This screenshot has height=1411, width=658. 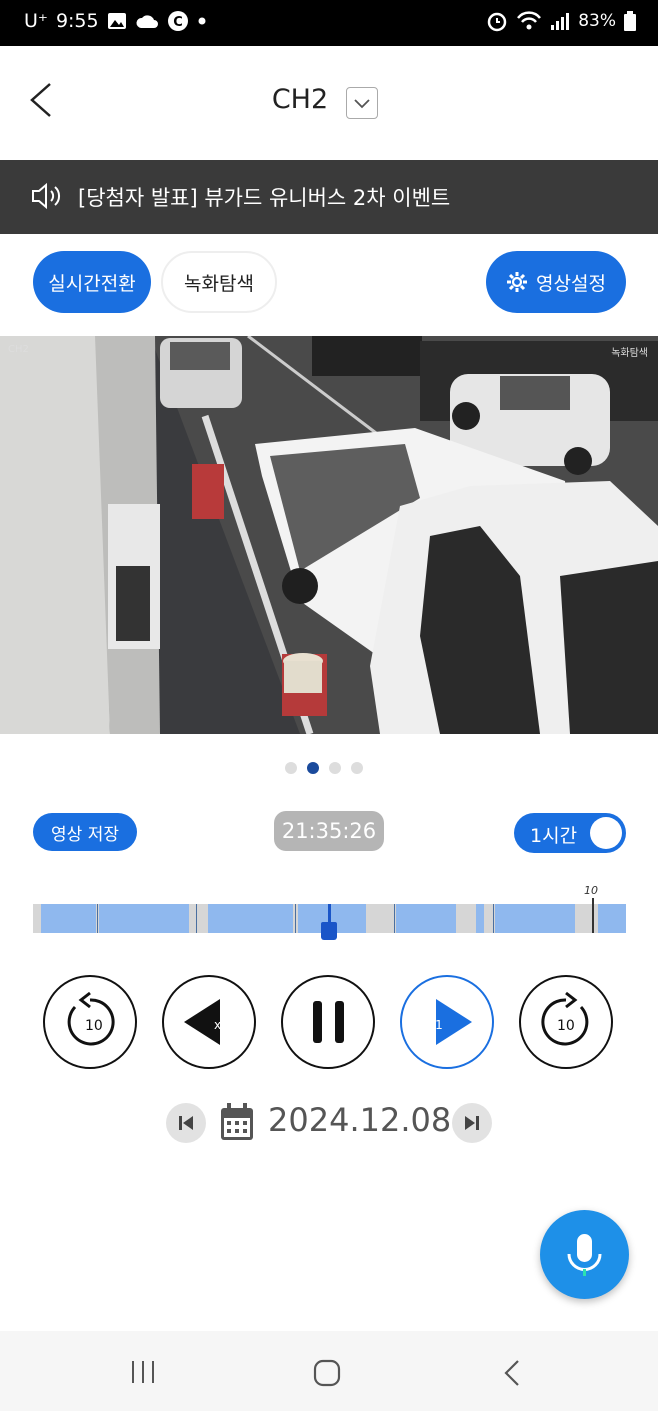 I want to click on status-bar: U⁺ 9:55 C 83%, so click(x=329, y=23).